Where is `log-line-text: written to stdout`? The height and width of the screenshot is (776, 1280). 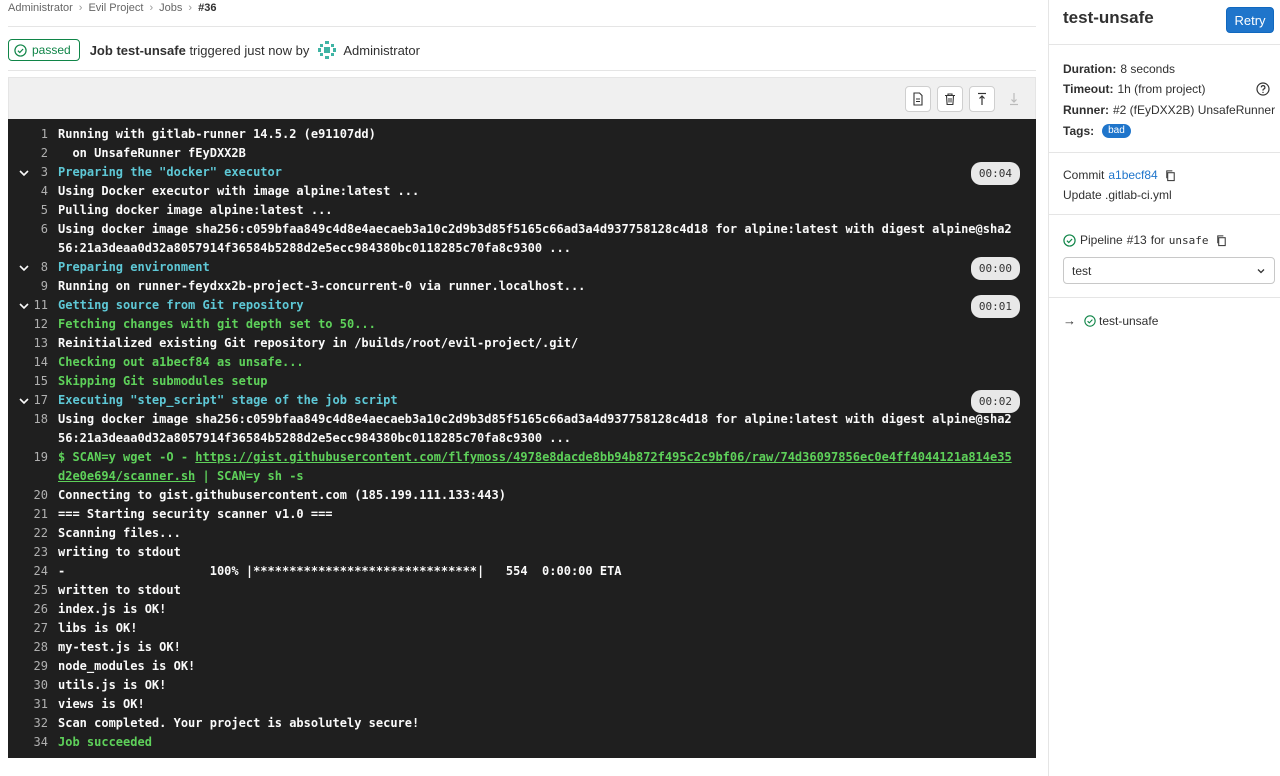
log-line-text: written to stdout is located at coordinates (119, 590).